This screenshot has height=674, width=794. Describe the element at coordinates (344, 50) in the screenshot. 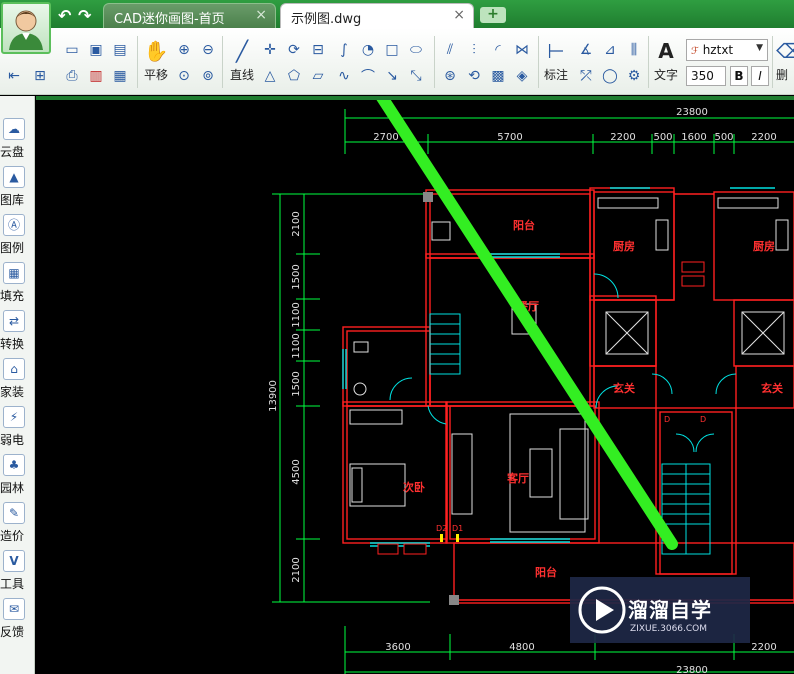

I see `curve-icon: ∫` at that location.